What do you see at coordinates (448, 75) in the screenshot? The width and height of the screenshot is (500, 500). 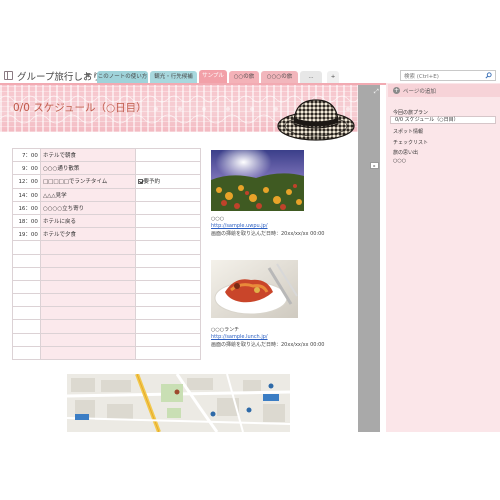 I see `search-input: 検索 (Ctrl+E)` at bounding box center [448, 75].